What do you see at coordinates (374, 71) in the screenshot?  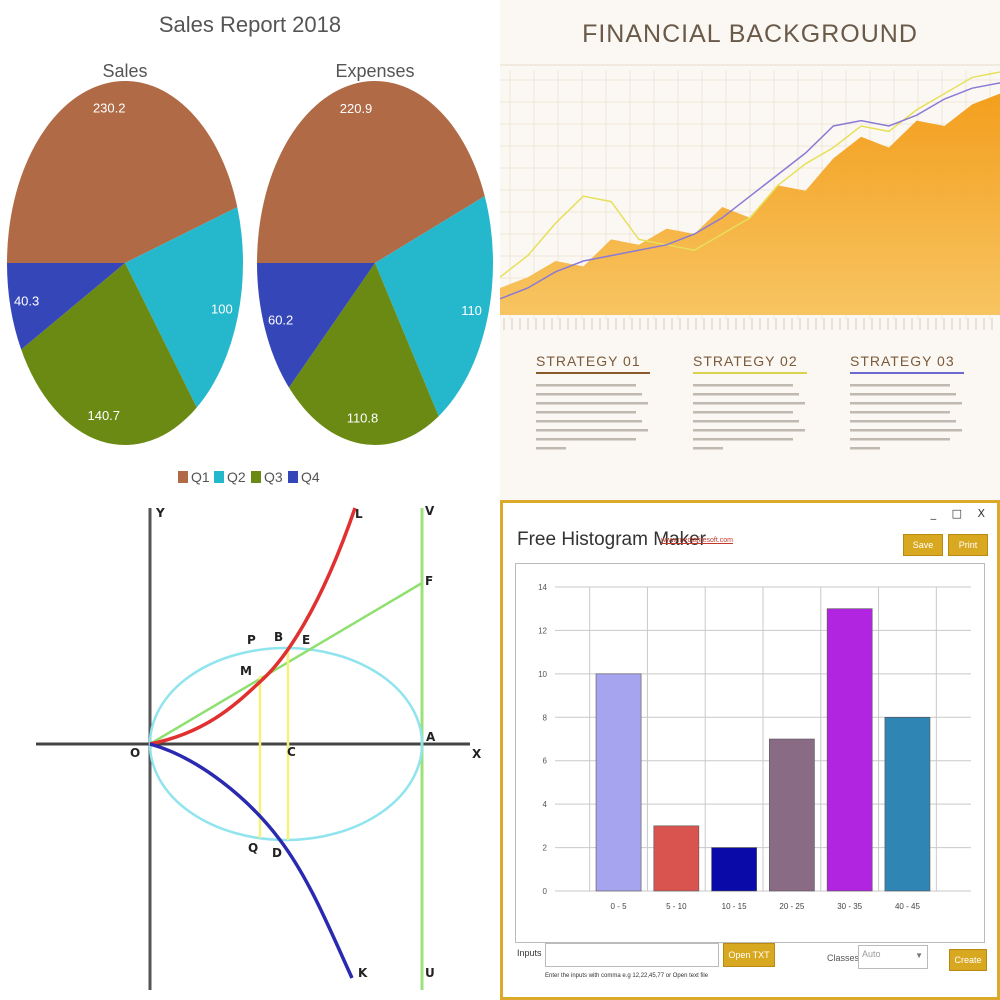 I see `expenses-pie-title: Expenses` at bounding box center [374, 71].